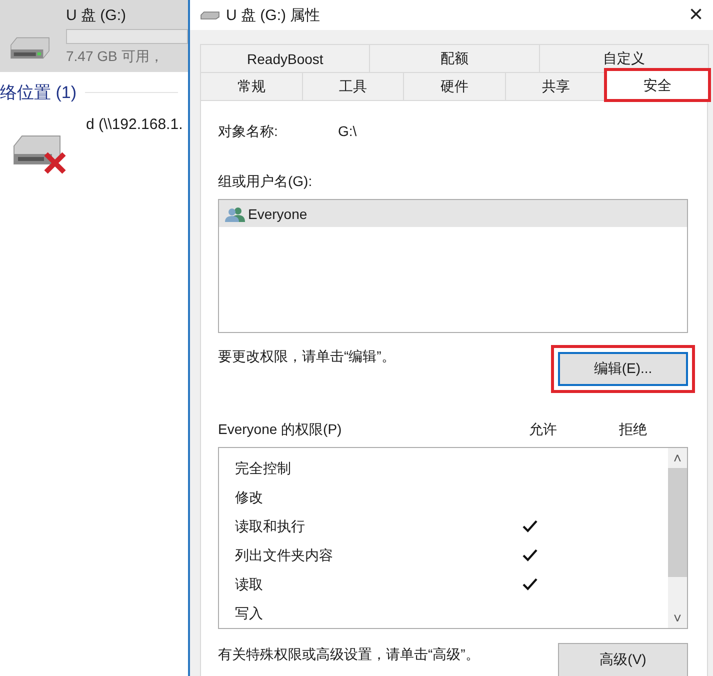  Describe the element at coordinates (210, 15) in the screenshot. I see `drive-icon` at that location.